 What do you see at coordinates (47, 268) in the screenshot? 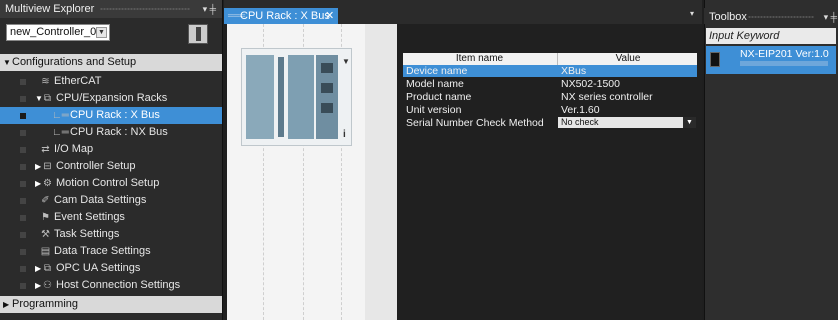
I see `tree-item-icon: ⧉` at bounding box center [47, 268].